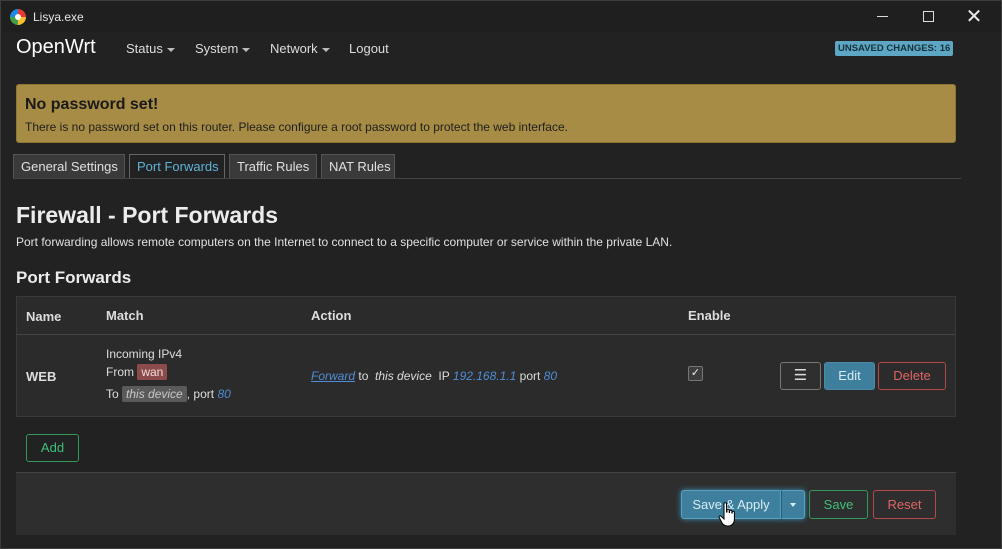 The height and width of the screenshot is (549, 1002). I want to click on menu-system: System, so click(223, 48).